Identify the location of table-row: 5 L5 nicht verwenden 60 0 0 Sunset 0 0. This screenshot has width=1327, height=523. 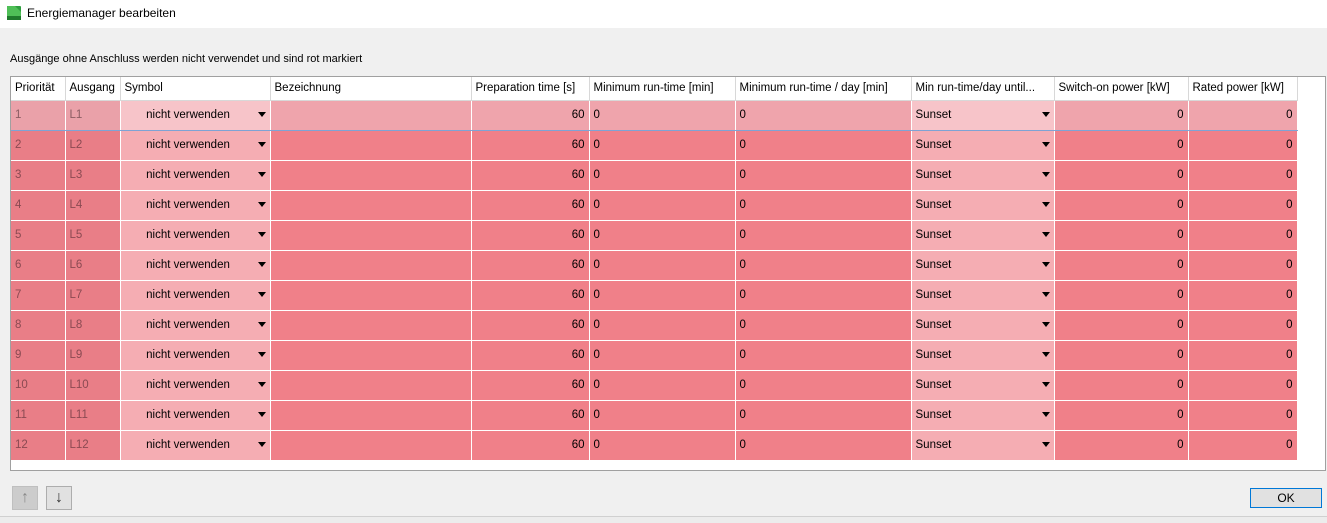
(654, 235).